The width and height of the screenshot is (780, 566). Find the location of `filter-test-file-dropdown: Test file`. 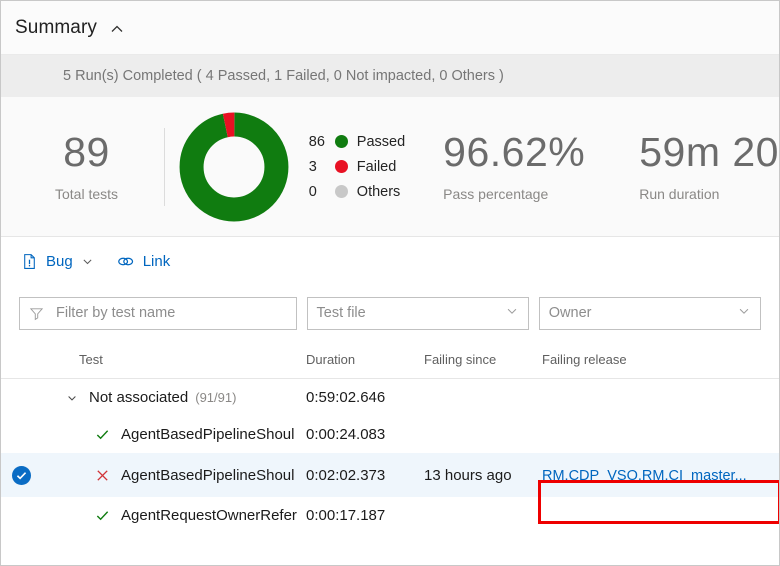

filter-test-file-dropdown: Test file is located at coordinates (417, 313).